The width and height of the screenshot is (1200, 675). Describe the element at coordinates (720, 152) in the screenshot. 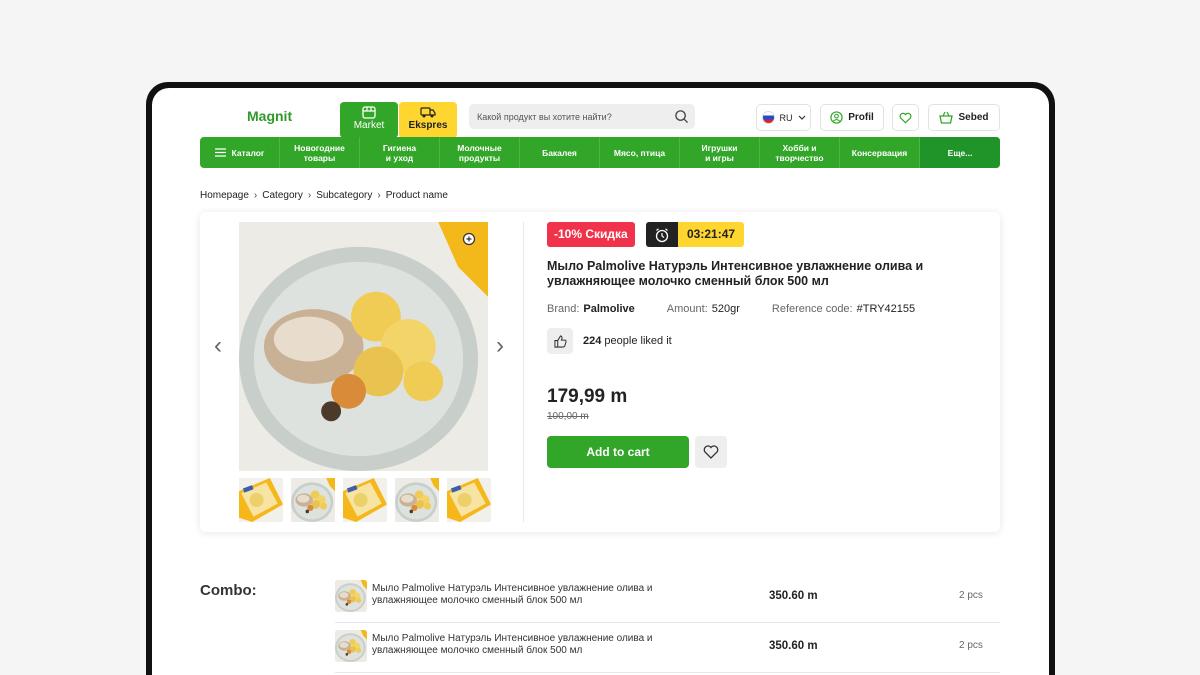

I see `nav-item-toys: Игрушки и игры` at that location.